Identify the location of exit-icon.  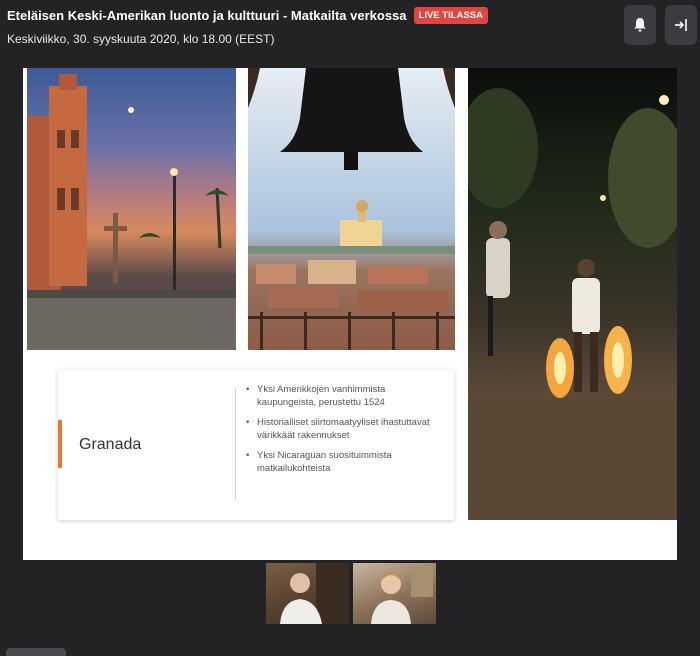
(681, 25).